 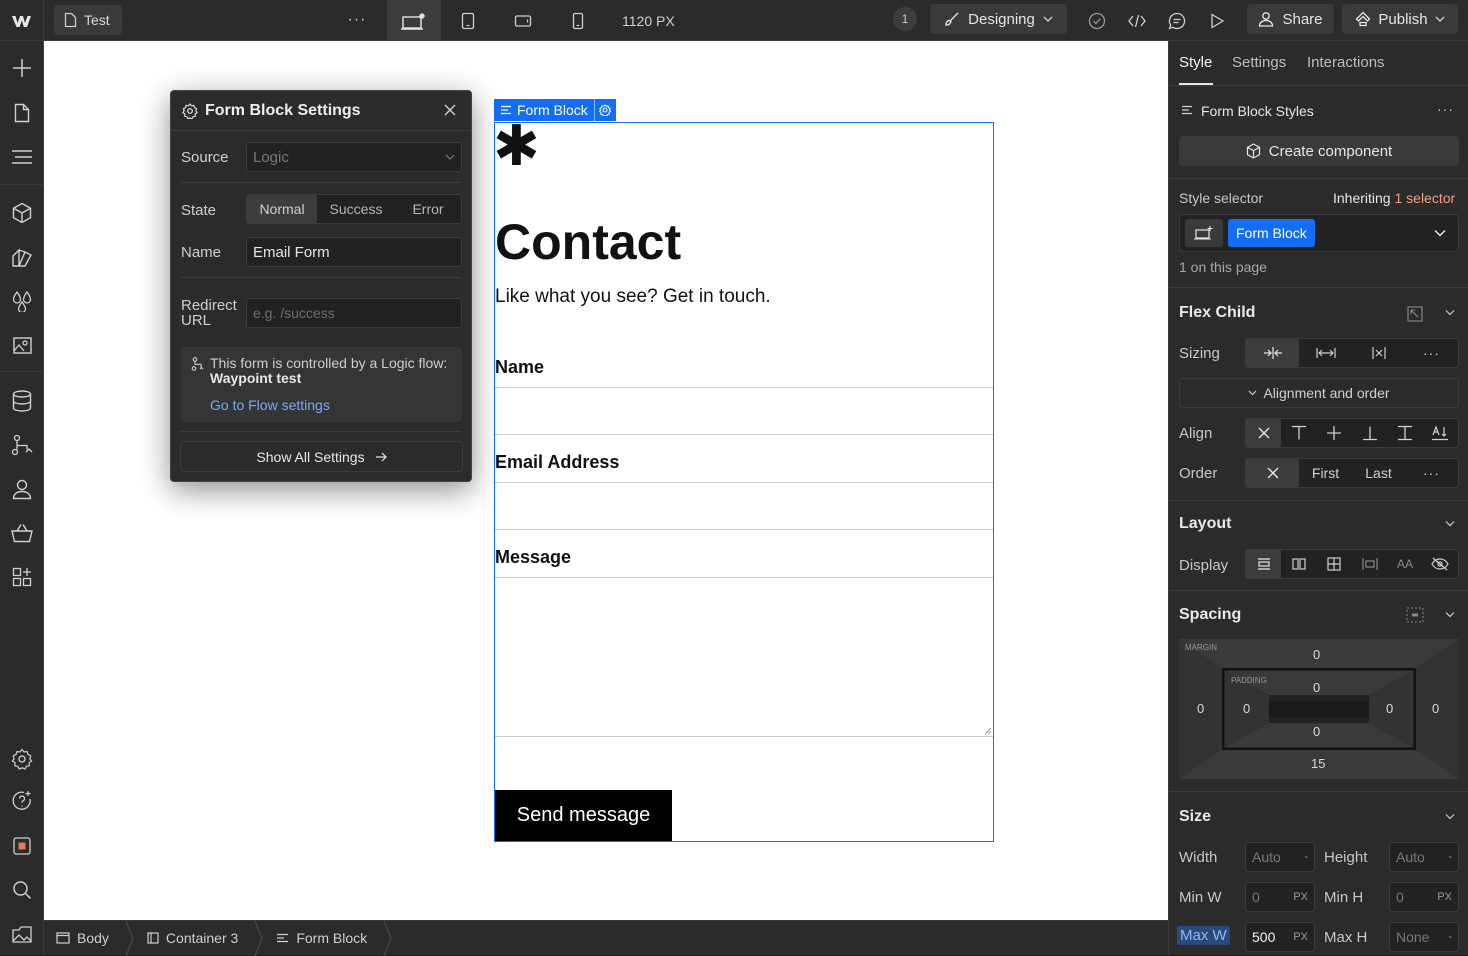 What do you see at coordinates (1264, 433) in the screenshot?
I see `align-none-icon` at bounding box center [1264, 433].